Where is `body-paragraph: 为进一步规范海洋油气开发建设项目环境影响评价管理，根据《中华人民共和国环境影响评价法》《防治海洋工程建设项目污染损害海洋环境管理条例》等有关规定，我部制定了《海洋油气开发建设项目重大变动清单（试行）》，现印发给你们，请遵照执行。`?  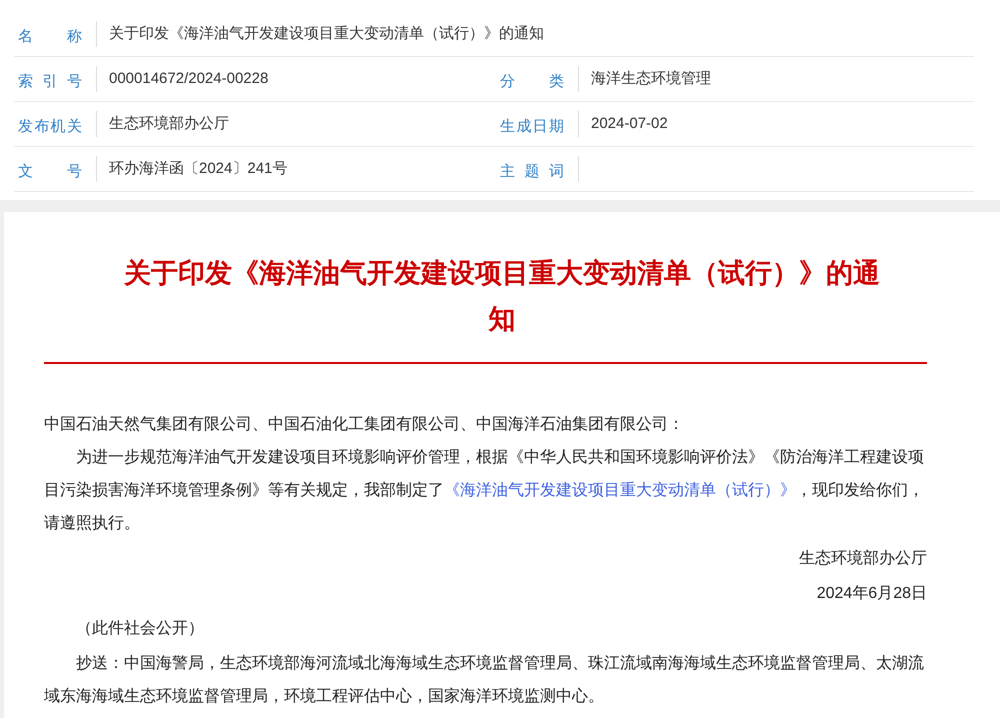
body-paragraph: 为进一步规范海洋油气开发建设项目环境影响评价管理，根据《中华人民共和国环境影响评价法》《防治海洋工程建设项目污染损害海洋环境管理条例》等有关规定，我部制定了《海洋油气开发建设项目重大变动清单（试行）》，现印发给你们，请遵照执行。 is located at coordinates (484, 491).